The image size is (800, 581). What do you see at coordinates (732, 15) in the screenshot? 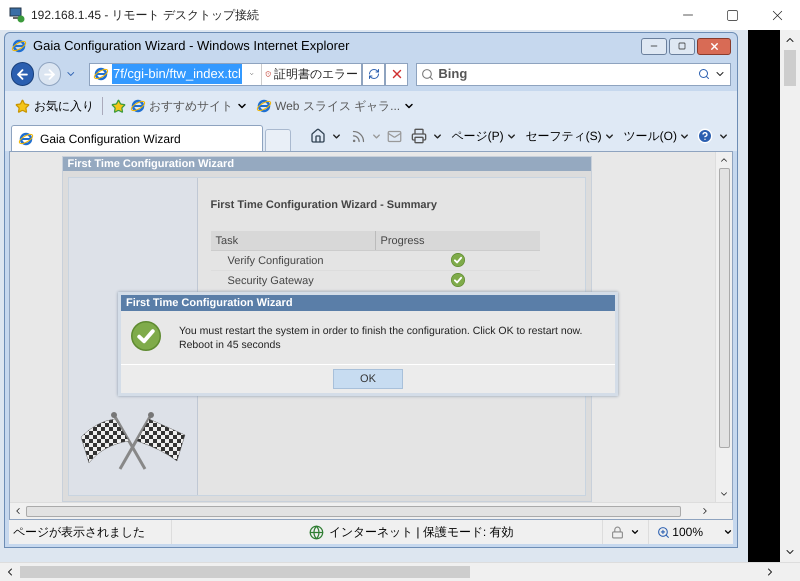
I see `maximize-icon` at bounding box center [732, 15].